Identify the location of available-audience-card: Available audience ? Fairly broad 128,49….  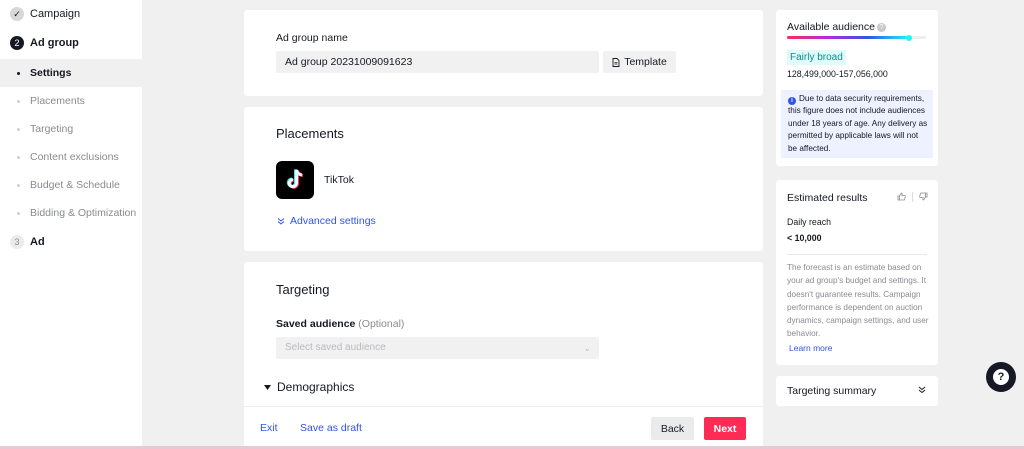
(857, 88).